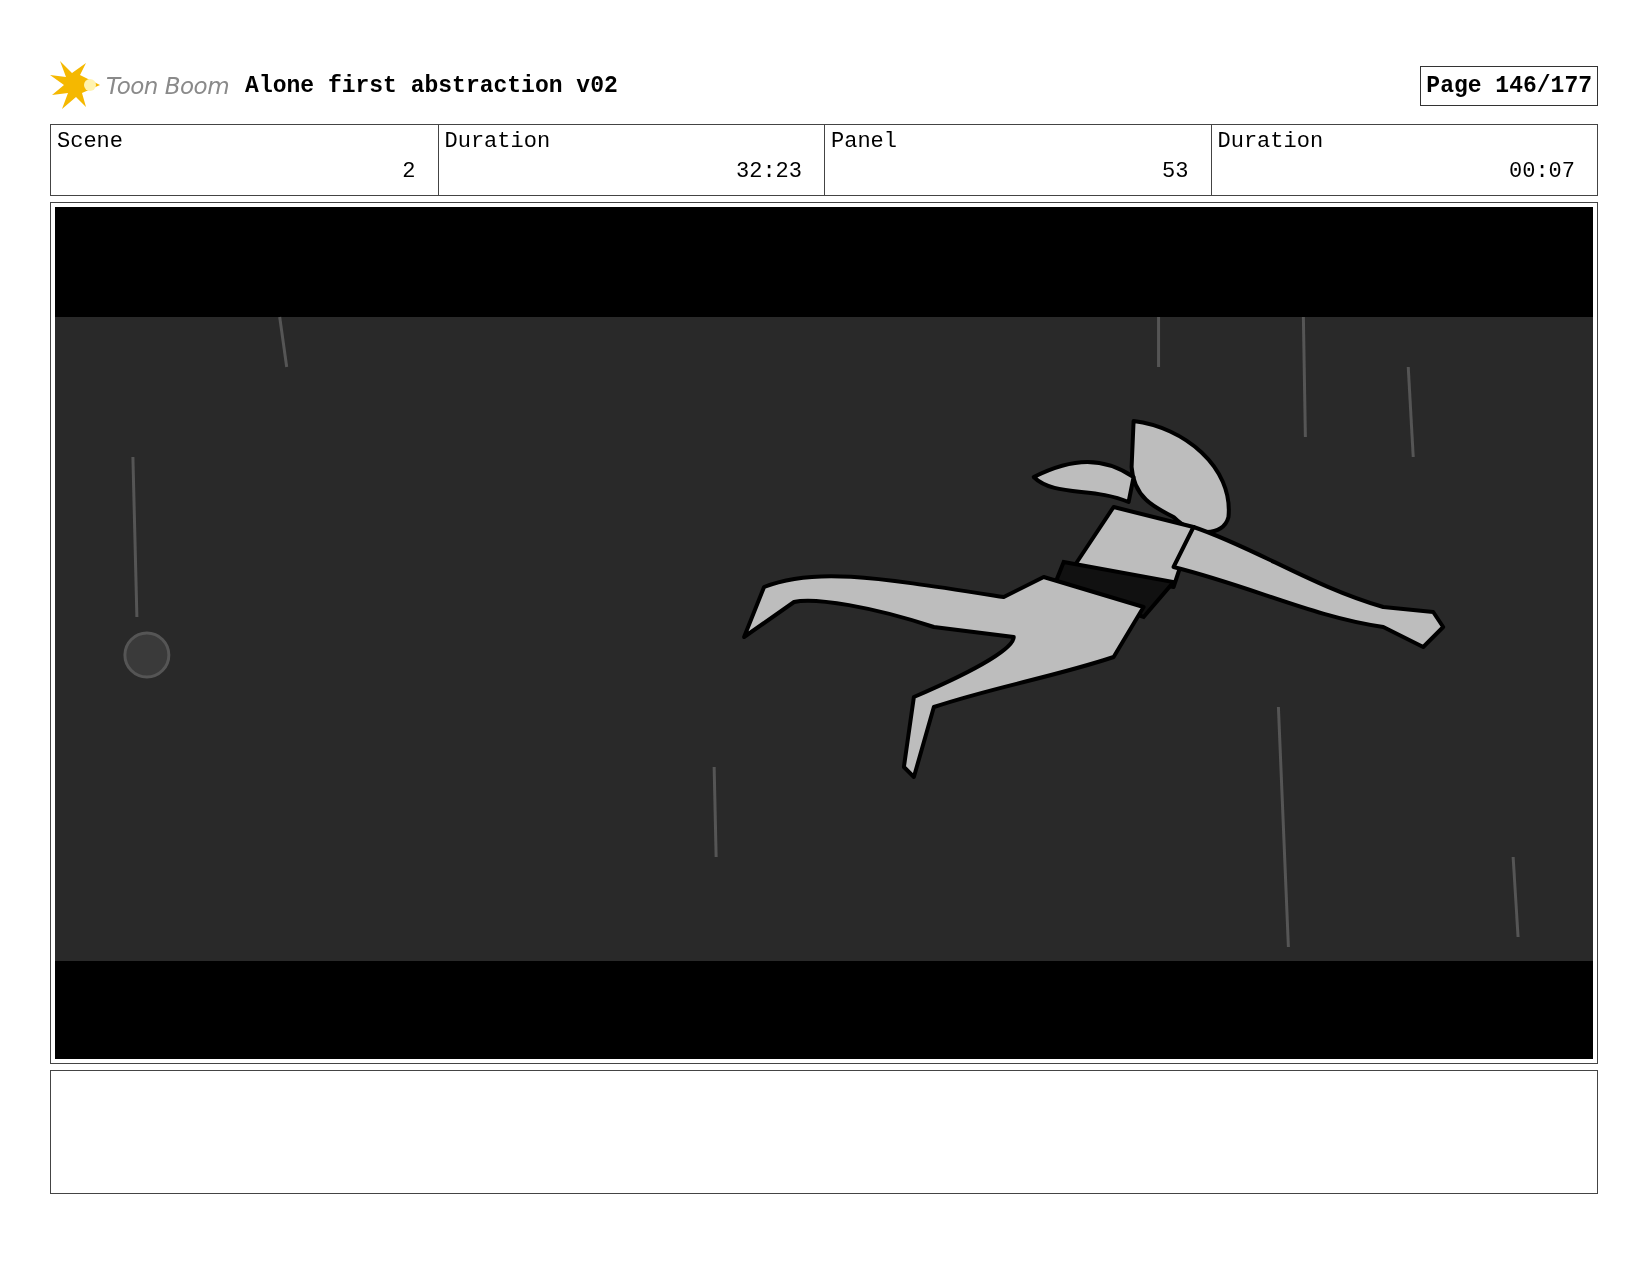  What do you see at coordinates (864, 141) in the screenshot?
I see `info-label: Panel` at bounding box center [864, 141].